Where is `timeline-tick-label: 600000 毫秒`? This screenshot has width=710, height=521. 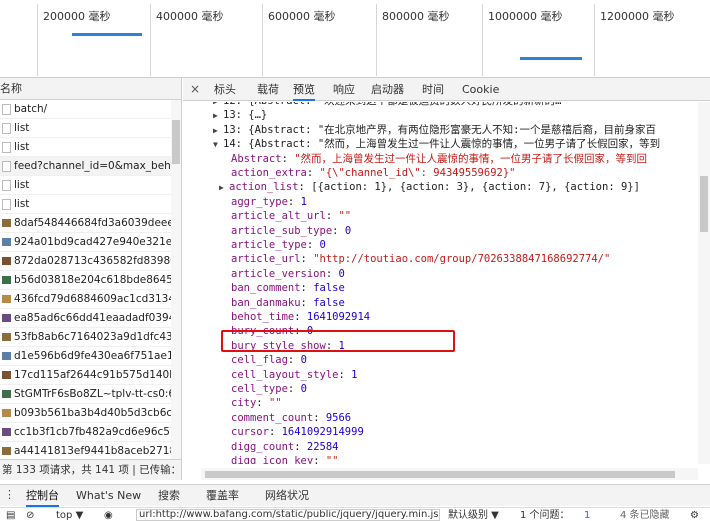 timeline-tick-label: 600000 毫秒 is located at coordinates (302, 16).